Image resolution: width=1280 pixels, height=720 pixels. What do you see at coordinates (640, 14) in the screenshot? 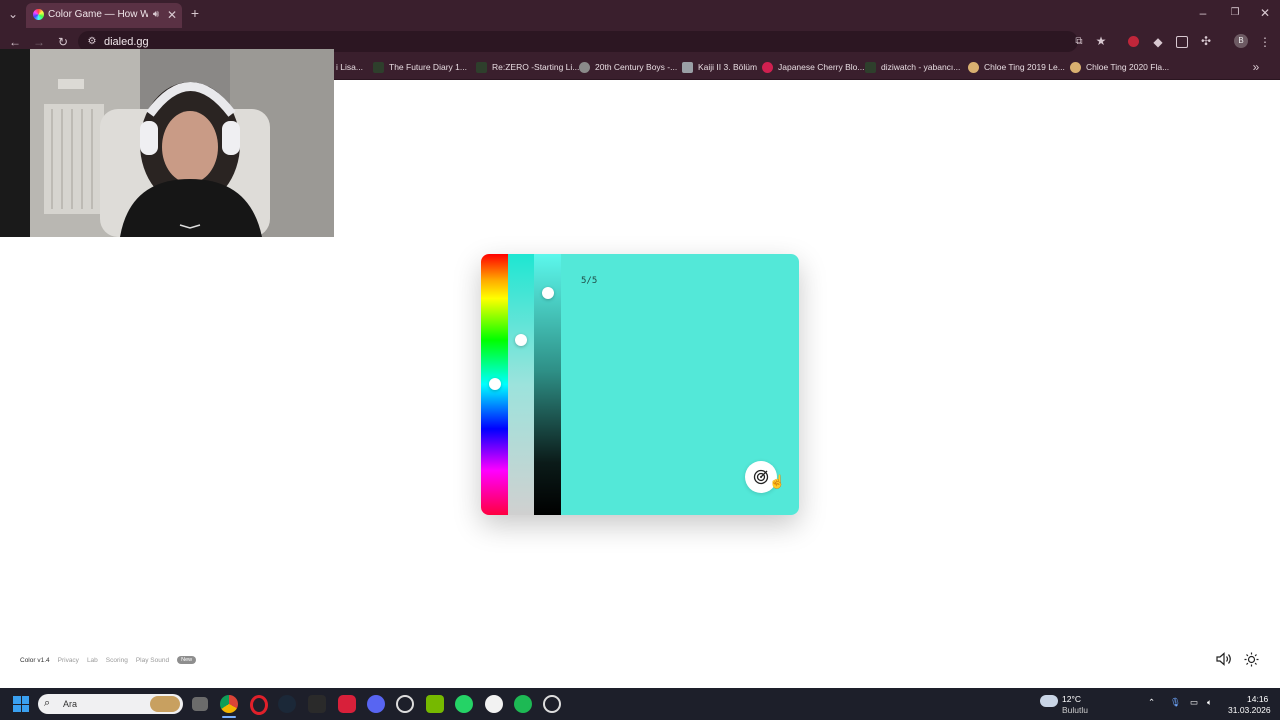
I see `browser-tab-strip: ⌄ Color Game — How Well C 🔊︎ ✕ + – ❐ ✕` at bounding box center [640, 14].